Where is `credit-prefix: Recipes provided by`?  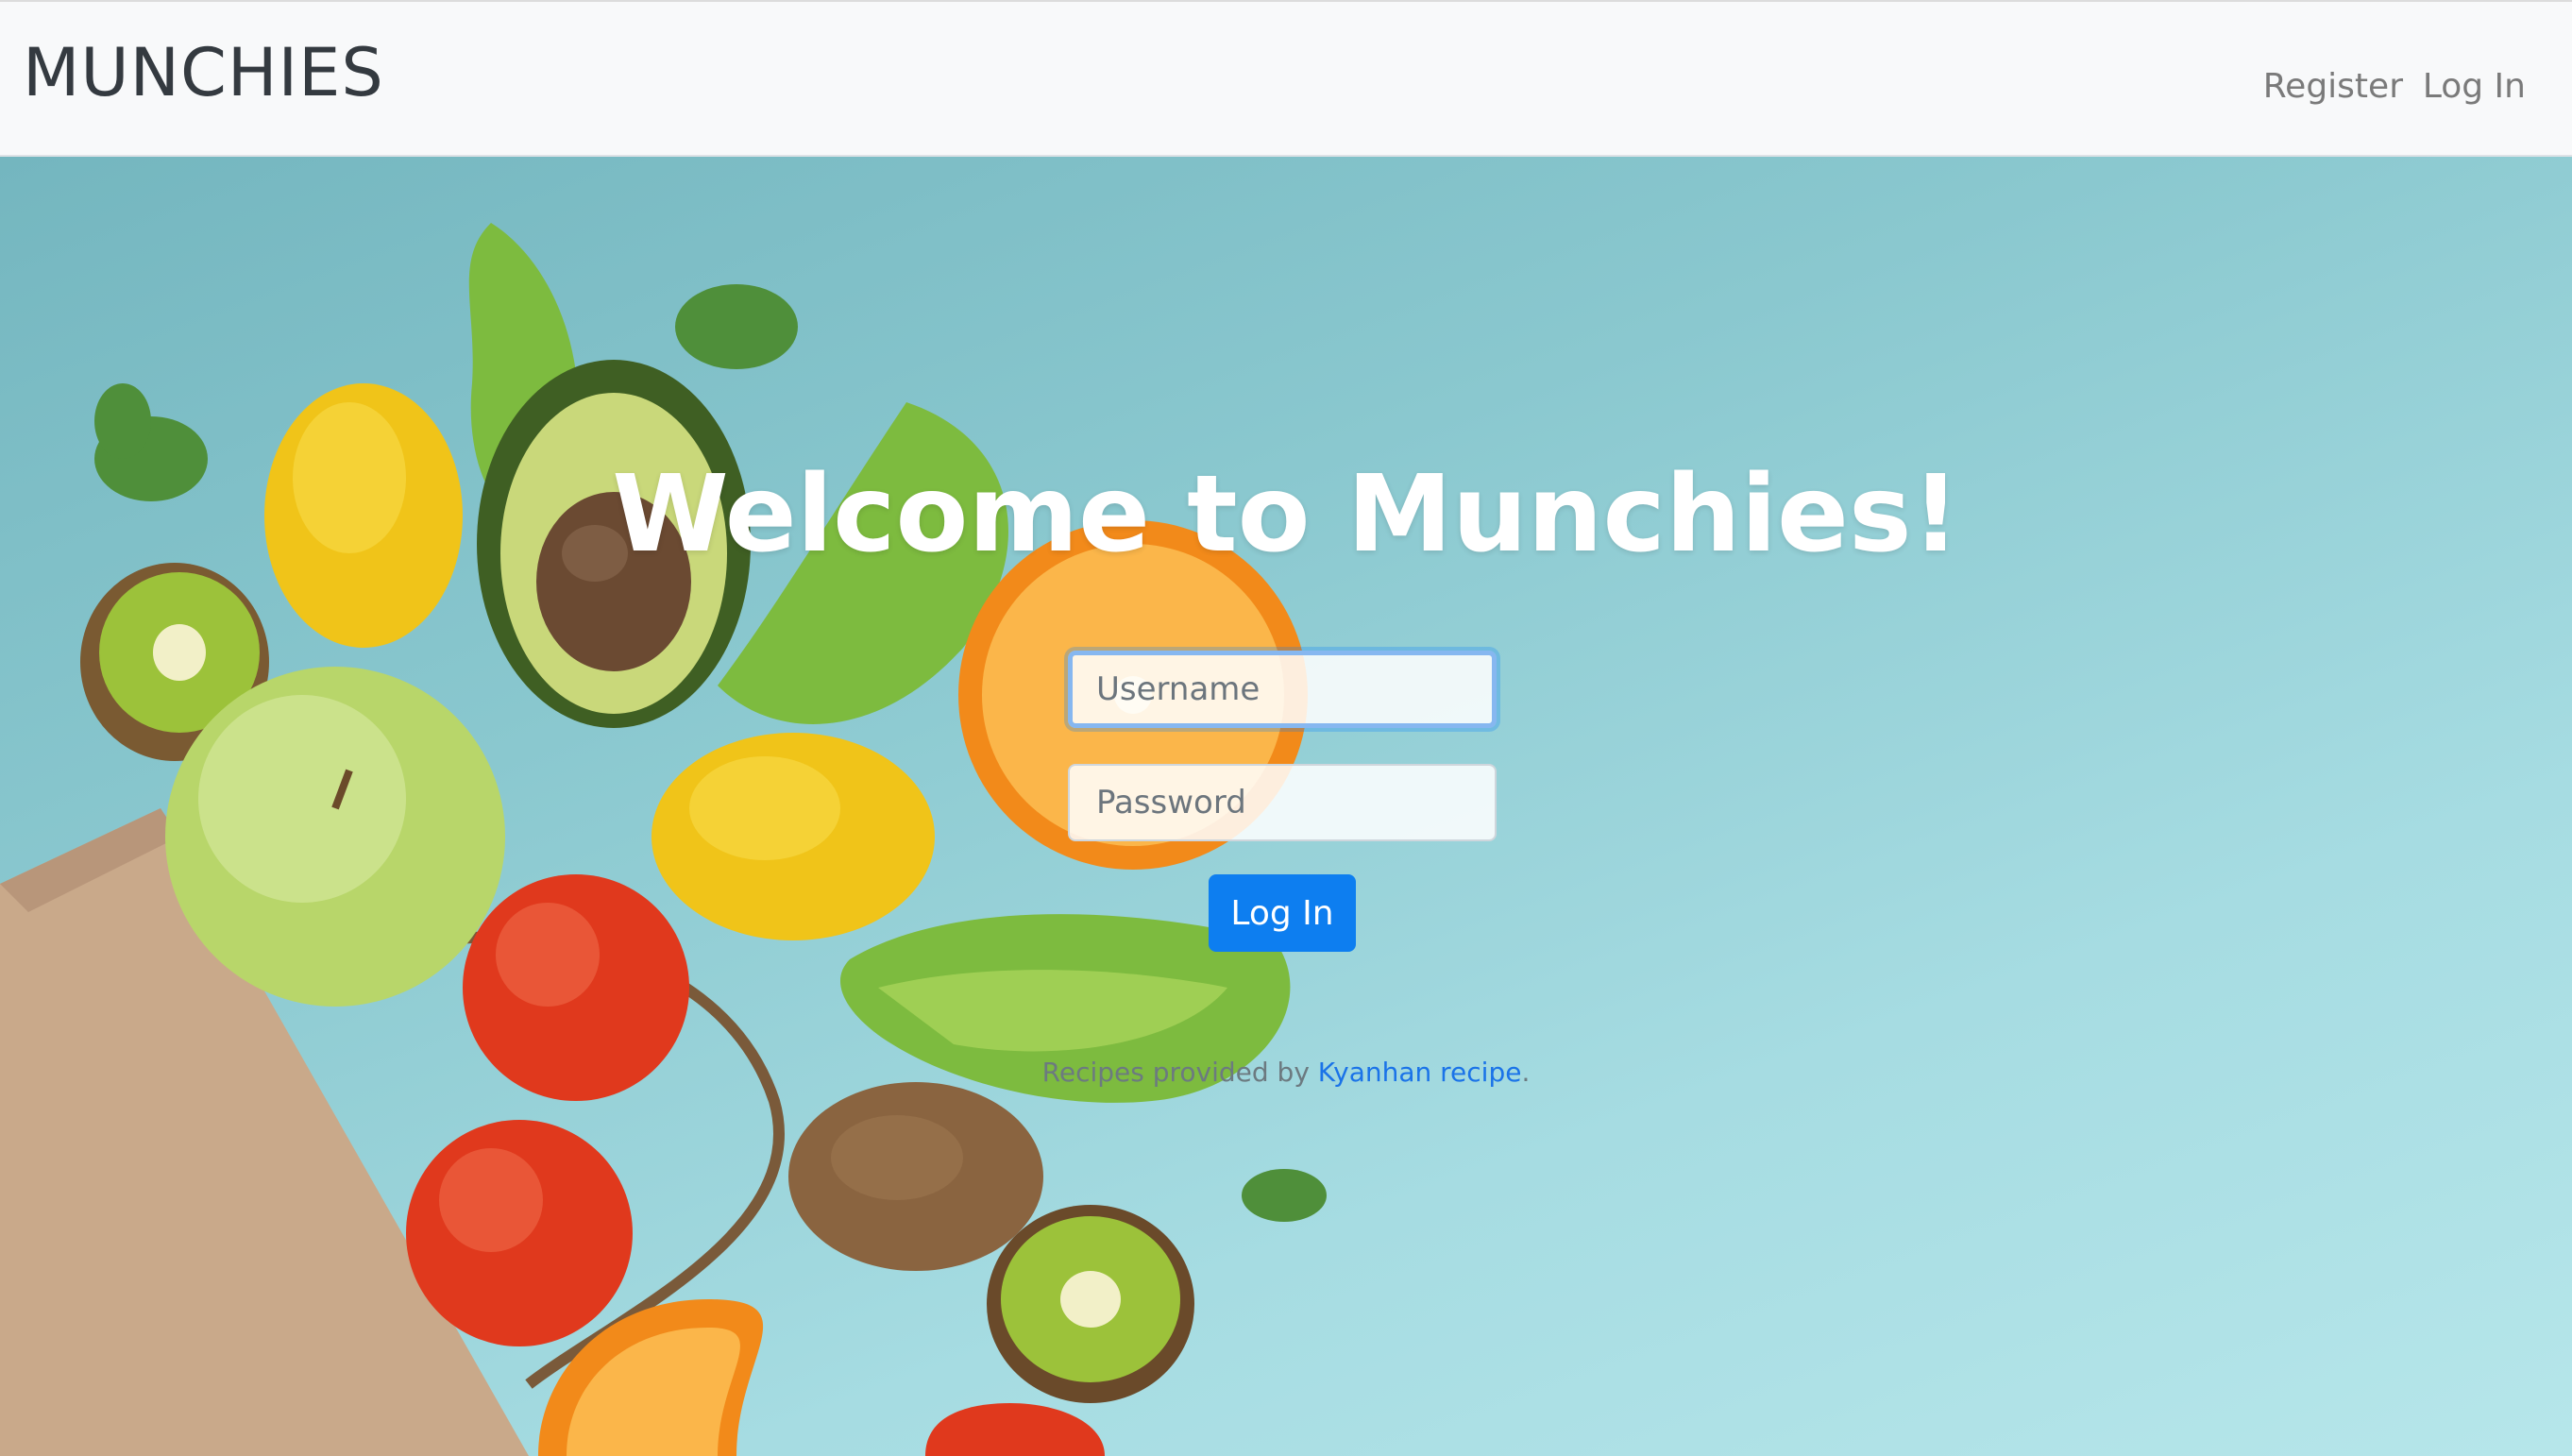 credit-prefix: Recipes provided by is located at coordinates (1179, 1072).